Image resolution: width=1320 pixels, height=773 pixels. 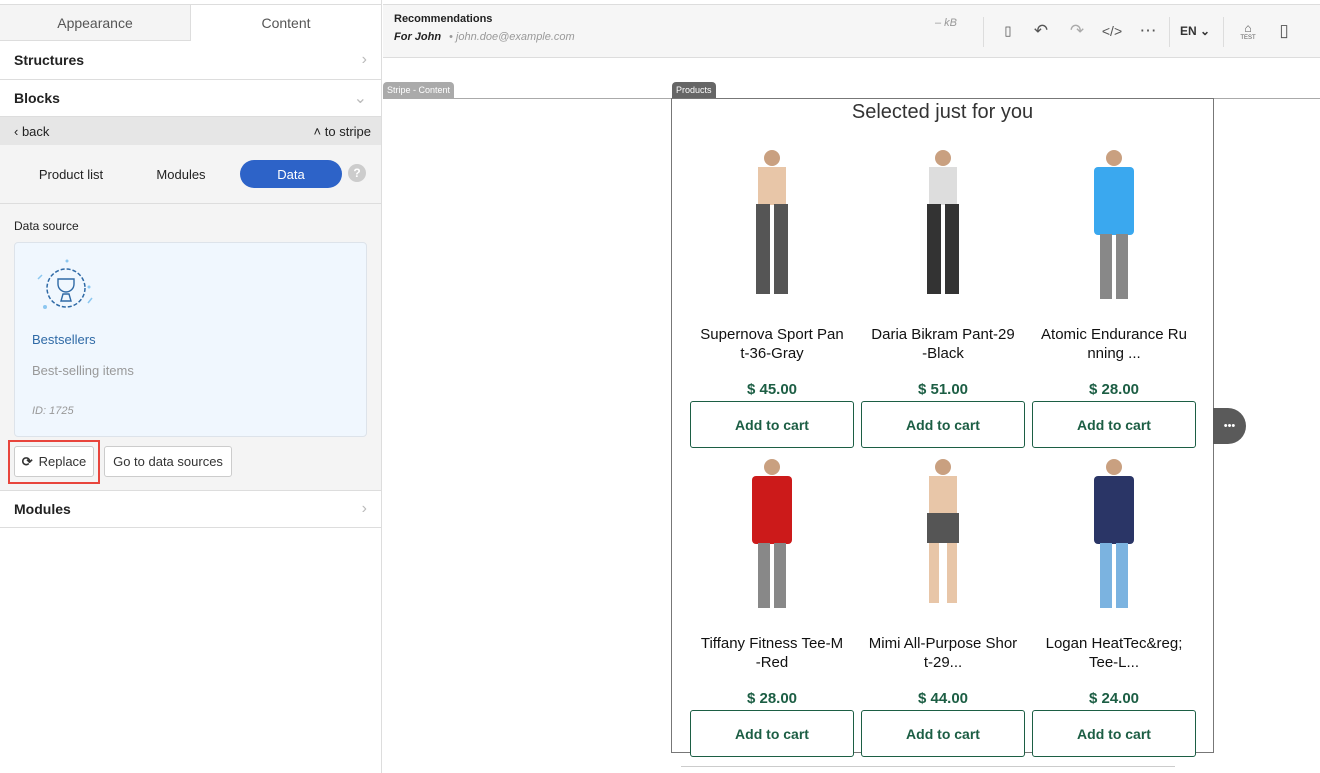 I want to click on undo-icon: ↶, so click(x=1041, y=31).